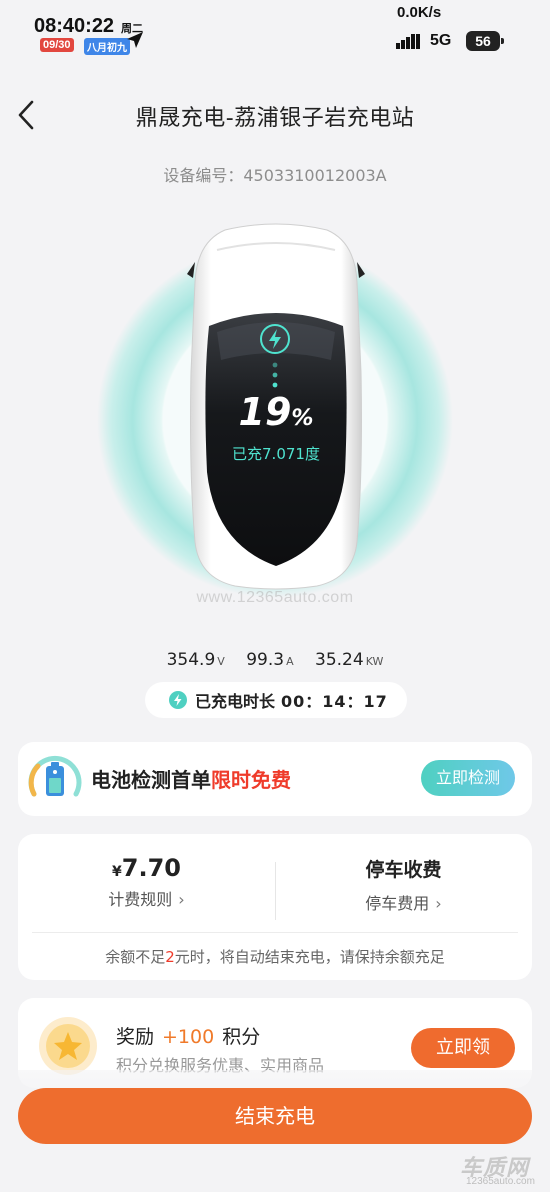 Image resolution: width=550 pixels, height=1192 pixels. I want to click on battery-check-promo: 电池检测首单限时免费 立即检测, so click(275, 779).